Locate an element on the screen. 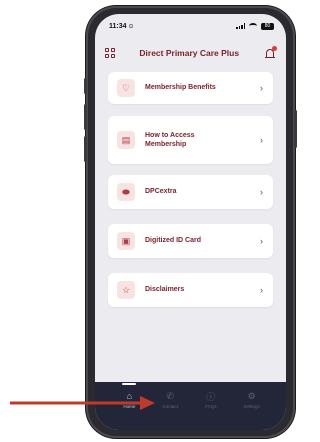 The width and height of the screenshot is (320, 442). active-tab-indicator is located at coordinates (129, 384).